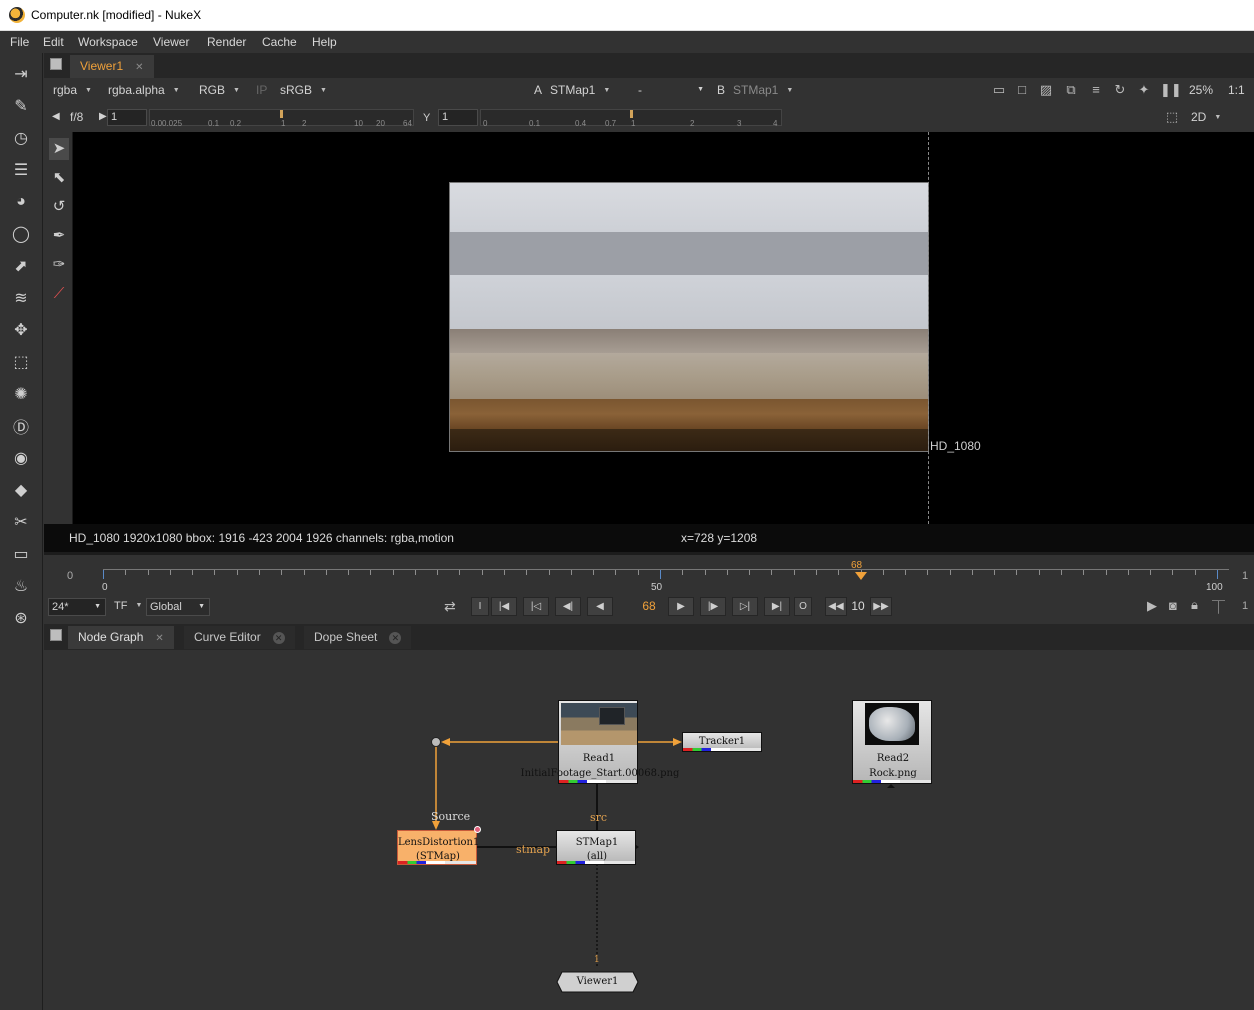 Image resolution: width=1254 pixels, height=1010 pixels. What do you see at coordinates (279, 42) in the screenshot?
I see `menu-cache: Cache` at bounding box center [279, 42].